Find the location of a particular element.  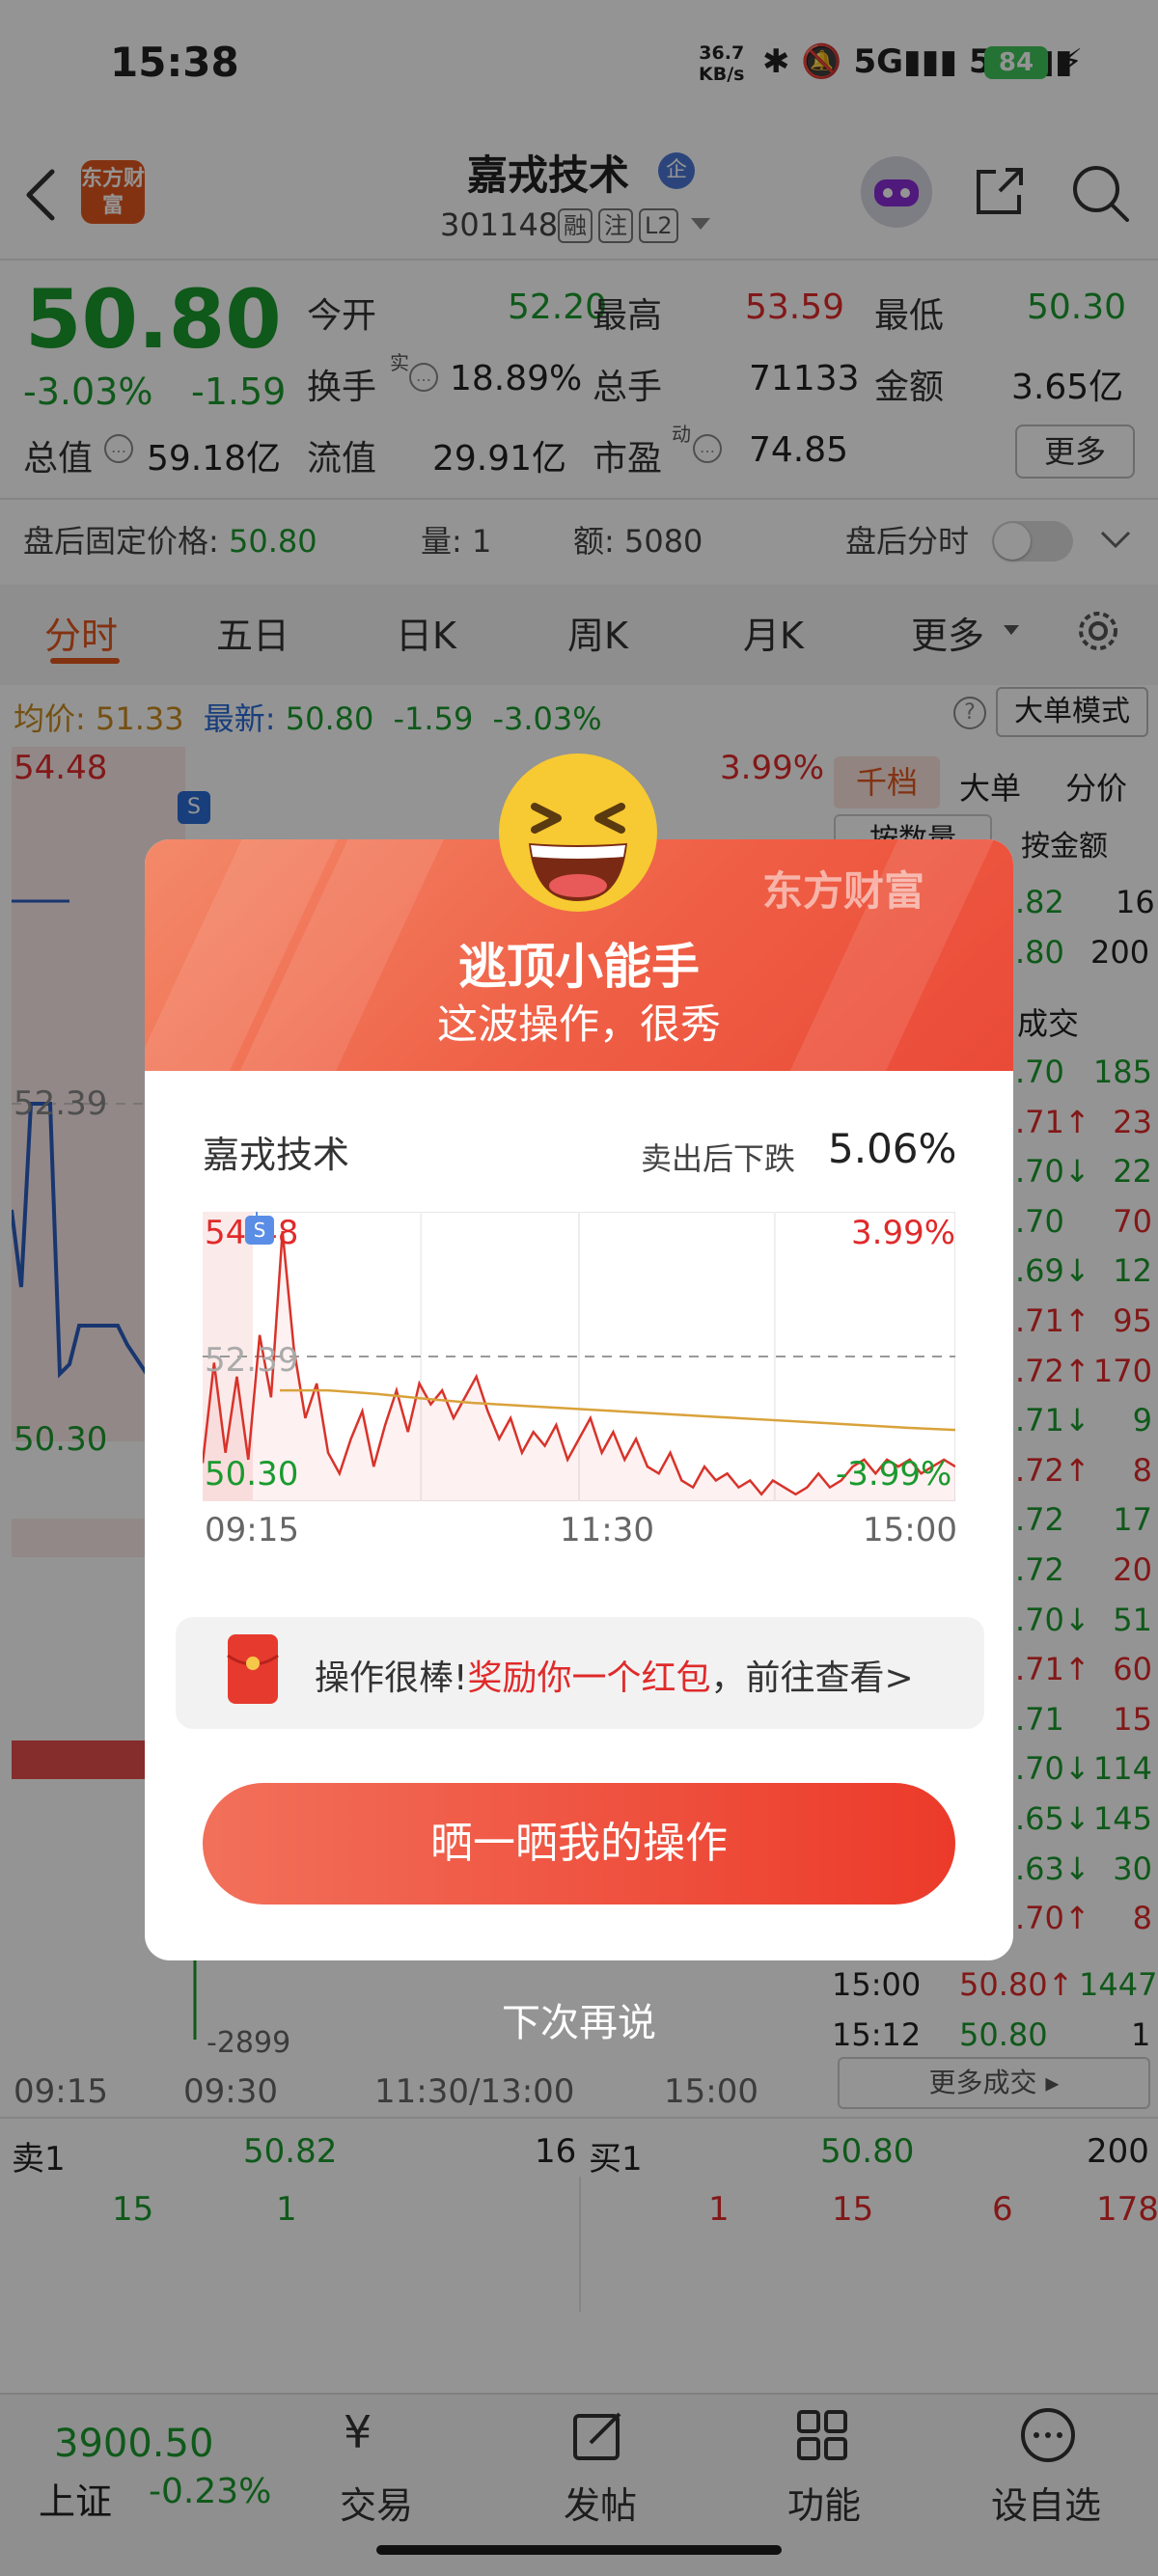

drop-after-sell-label: 卖出后下跌 is located at coordinates (718, 1158).